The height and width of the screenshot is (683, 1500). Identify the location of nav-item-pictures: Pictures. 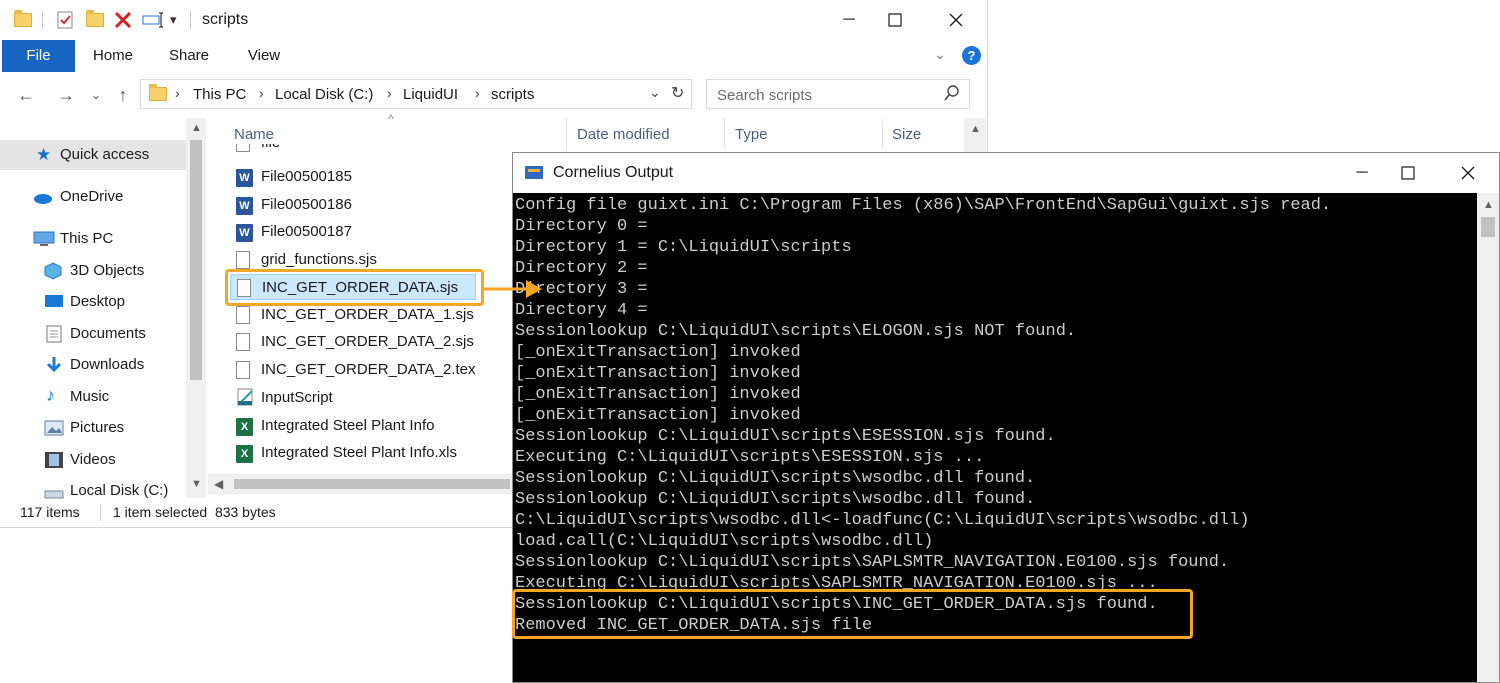
(93, 428).